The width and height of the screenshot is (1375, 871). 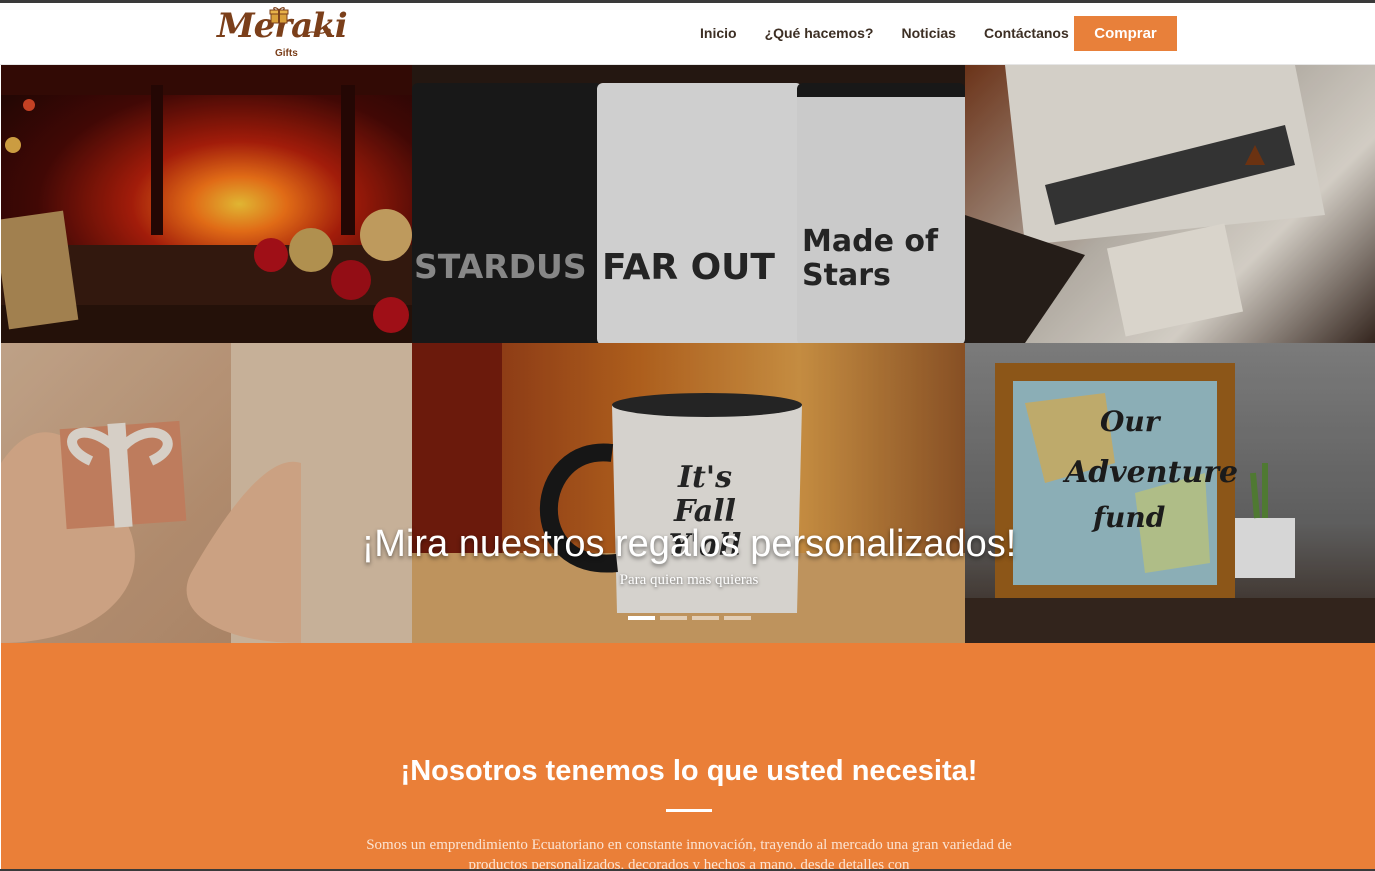 What do you see at coordinates (689, 810) in the screenshot?
I see `title-divider` at bounding box center [689, 810].